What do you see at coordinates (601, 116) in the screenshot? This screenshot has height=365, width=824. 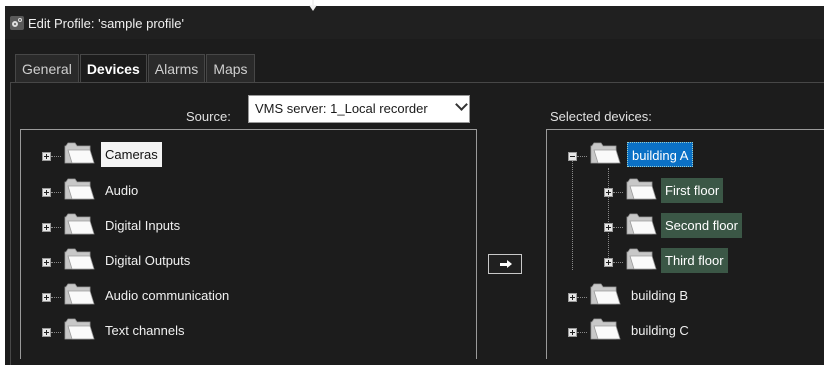 I see `selected-devices-label: Selected devices:` at bounding box center [601, 116].